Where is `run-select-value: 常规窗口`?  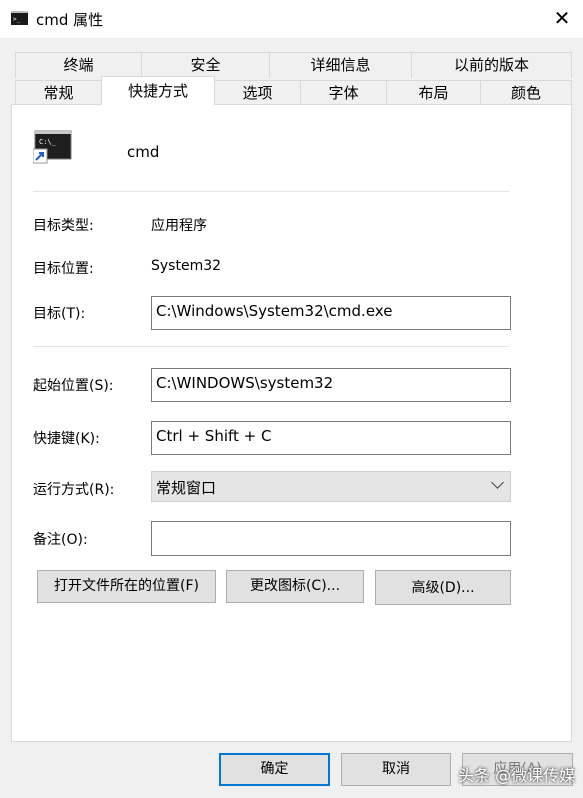
run-select-value: 常规窗口 is located at coordinates (186, 488).